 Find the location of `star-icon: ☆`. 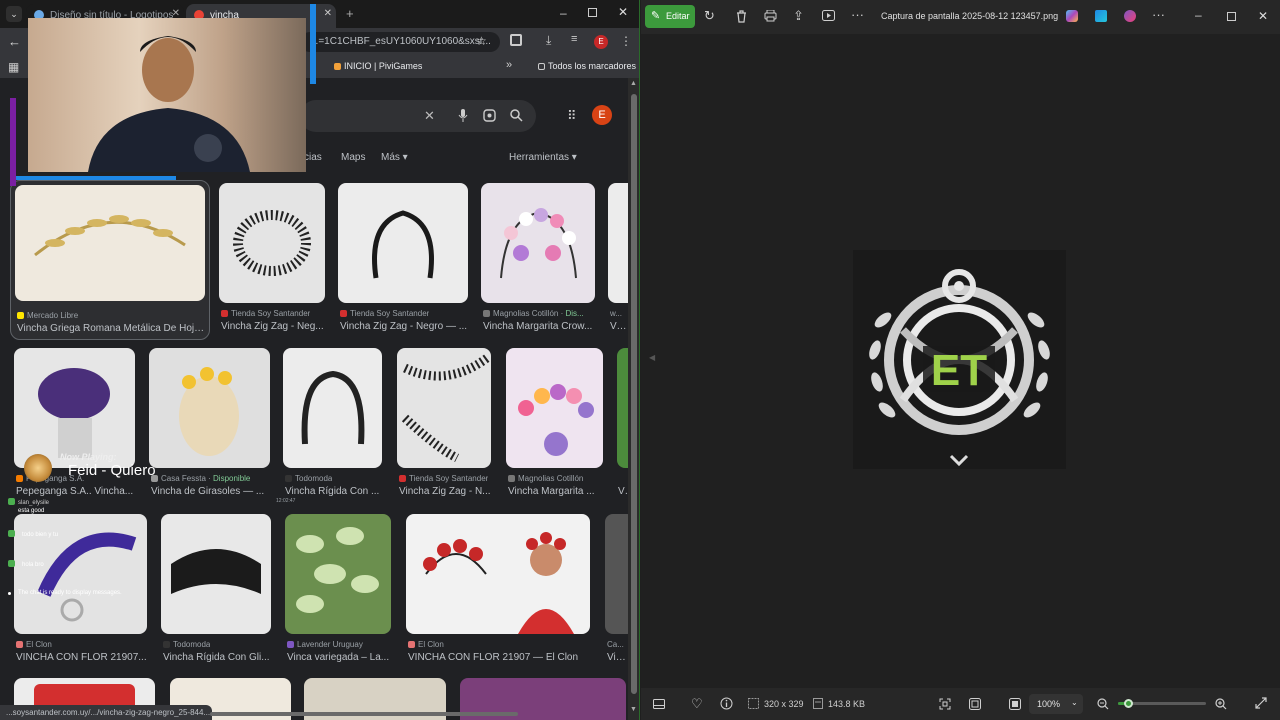

star-icon: ☆ is located at coordinates (481, 41).